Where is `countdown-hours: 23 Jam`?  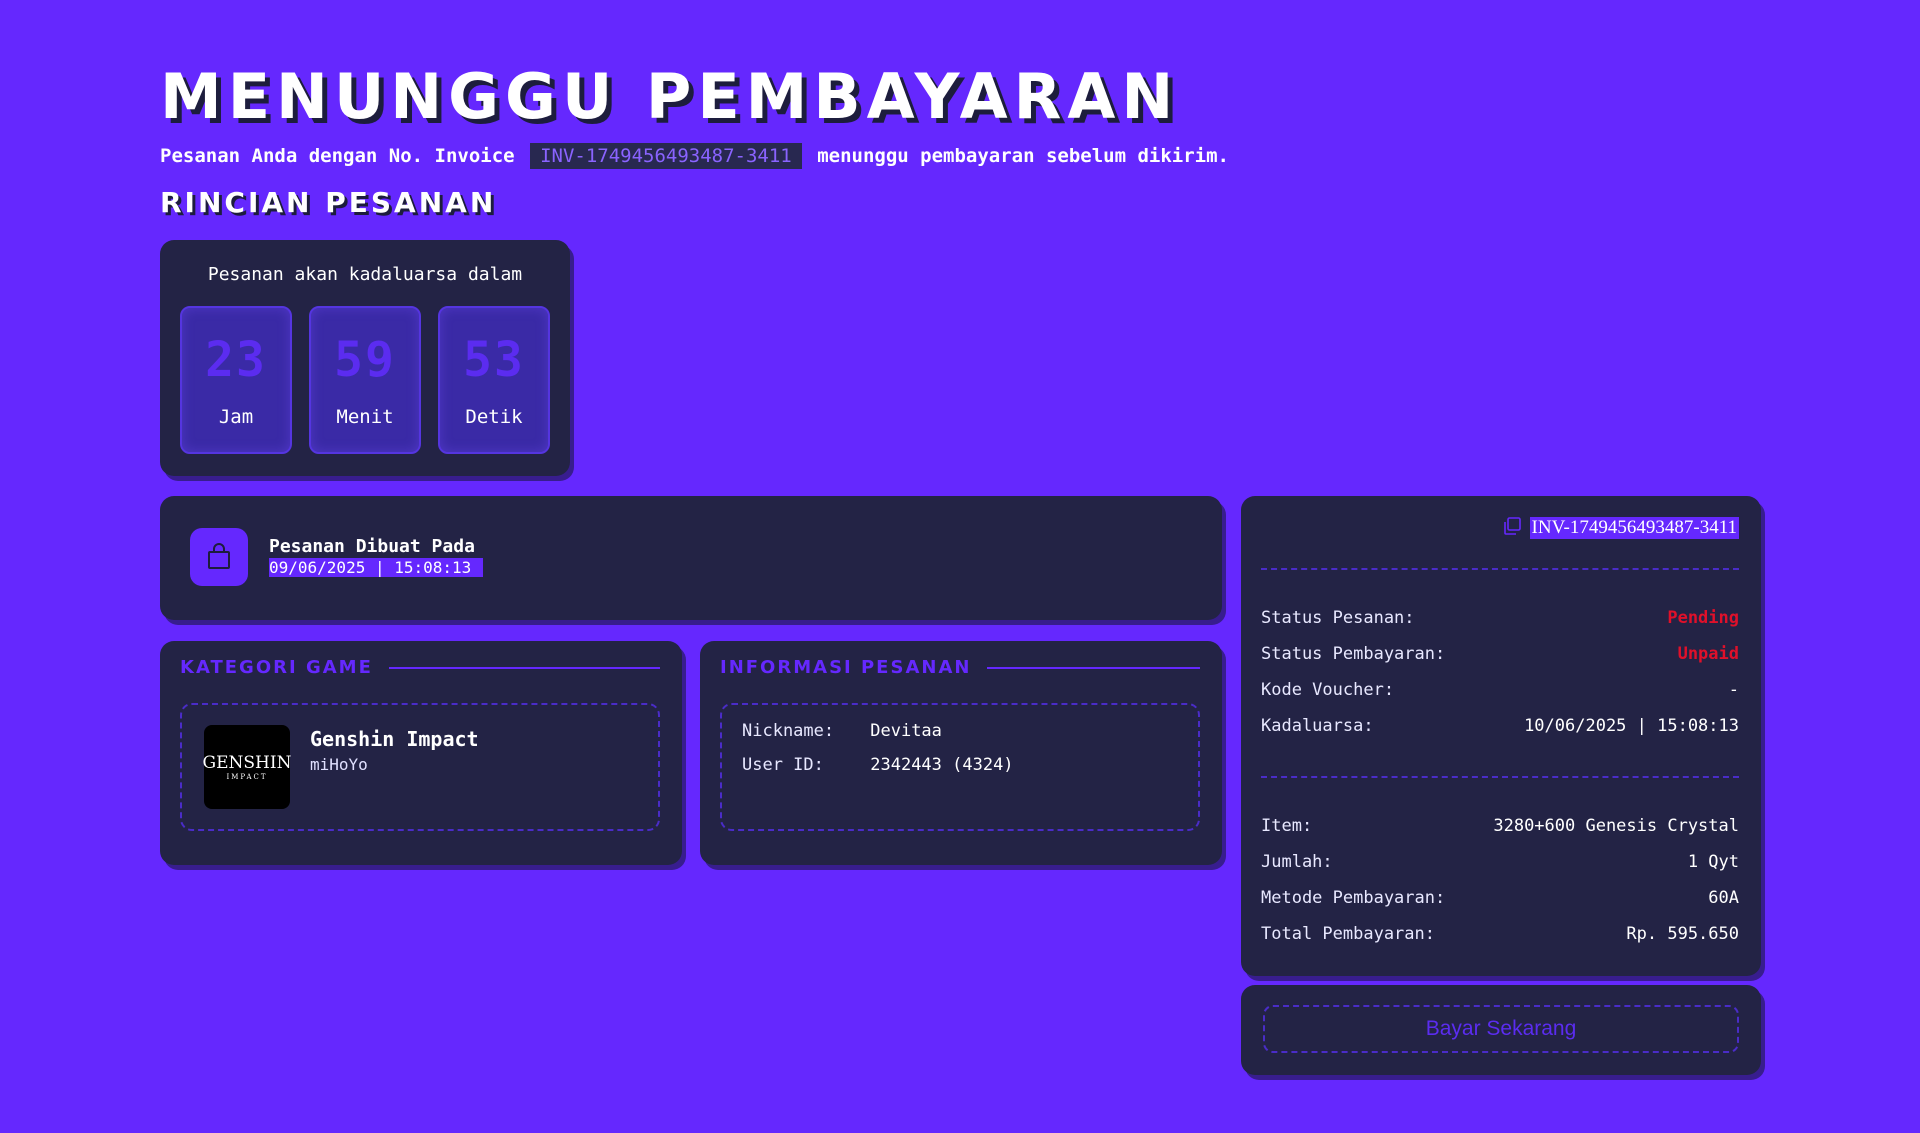
countdown-hours: 23 Jam is located at coordinates (236, 380).